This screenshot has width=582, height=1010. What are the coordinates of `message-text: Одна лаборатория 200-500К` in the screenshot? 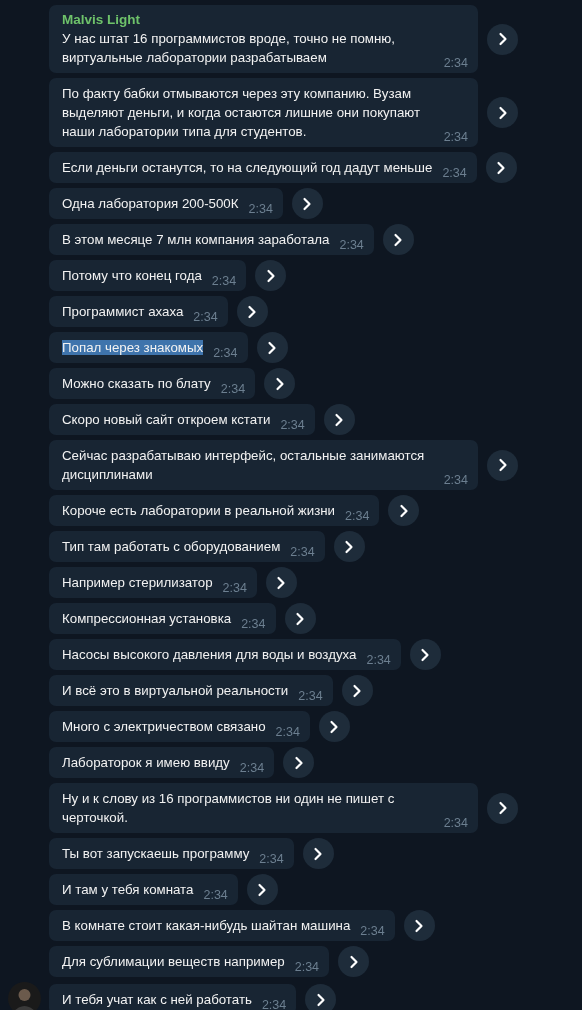 It's located at (150, 204).